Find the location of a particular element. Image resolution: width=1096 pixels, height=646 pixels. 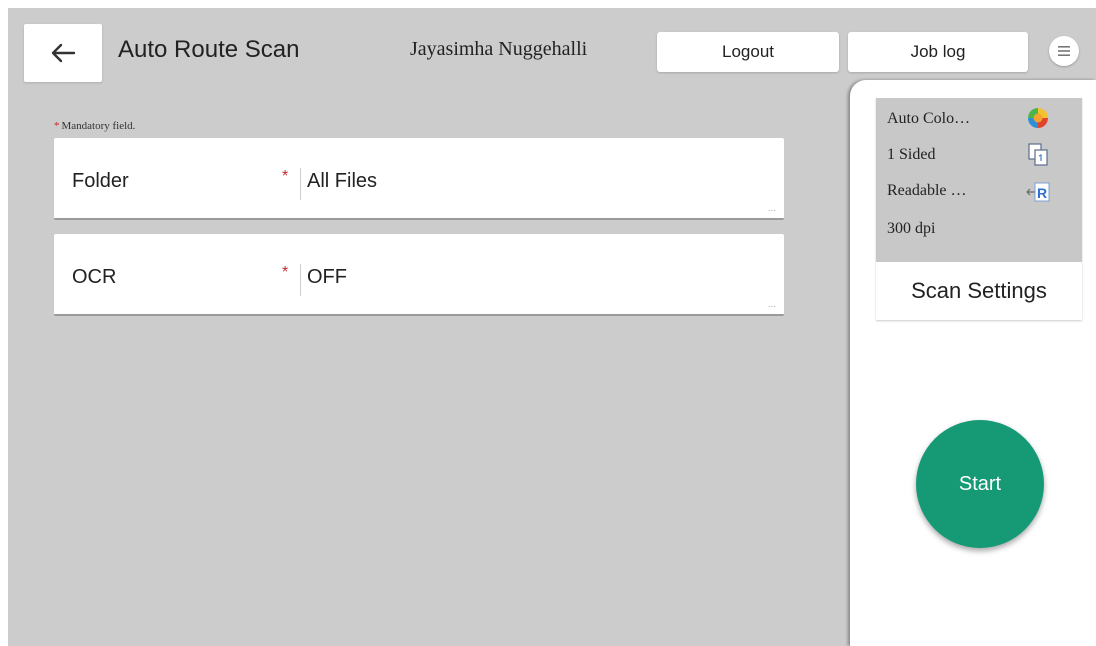

logout-button: Logout is located at coordinates (748, 52).